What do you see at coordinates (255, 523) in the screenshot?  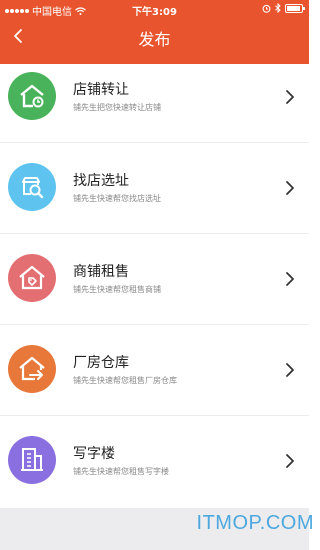 I see `watermark: ITMOP.COM` at bounding box center [255, 523].